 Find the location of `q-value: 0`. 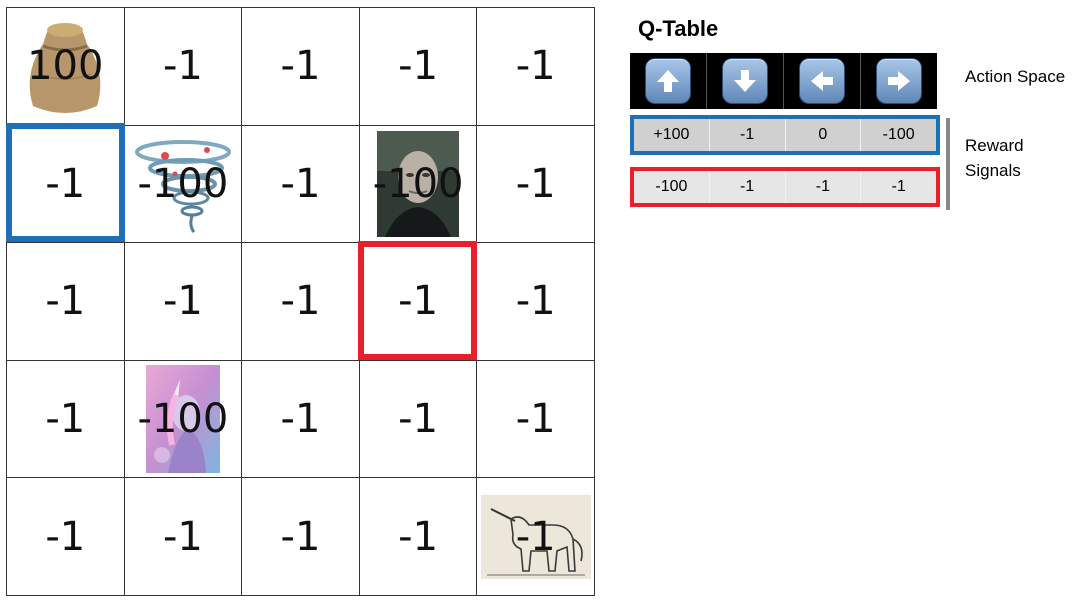

q-value: 0 is located at coordinates (824, 135).